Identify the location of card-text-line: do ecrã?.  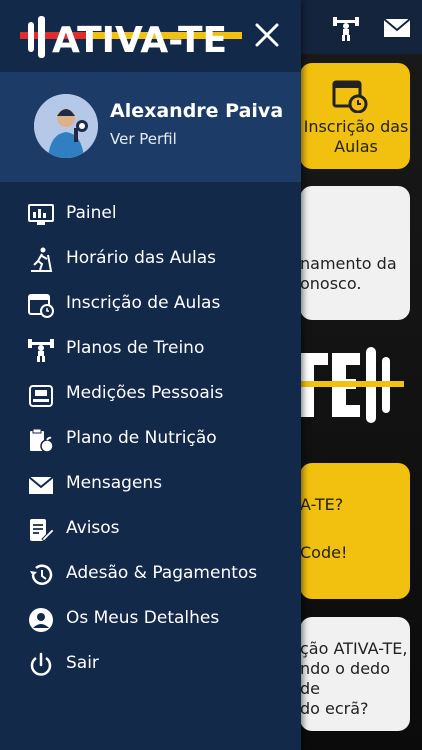
(334, 708).